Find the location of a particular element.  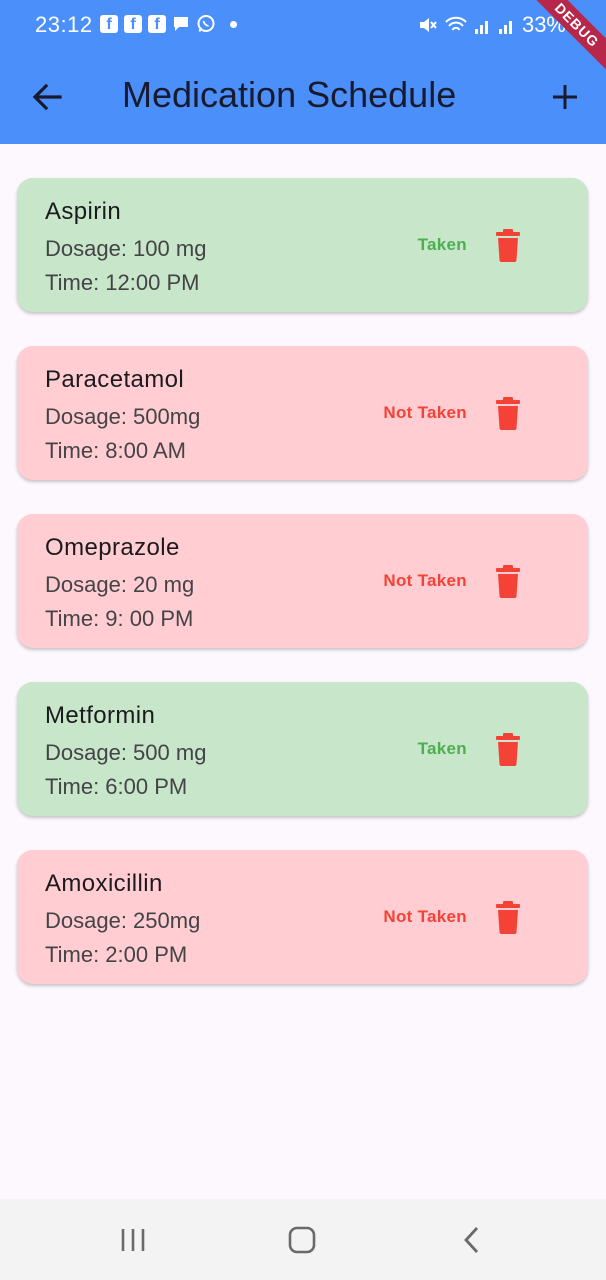

medication-name: Amoxicillin is located at coordinates (104, 883).